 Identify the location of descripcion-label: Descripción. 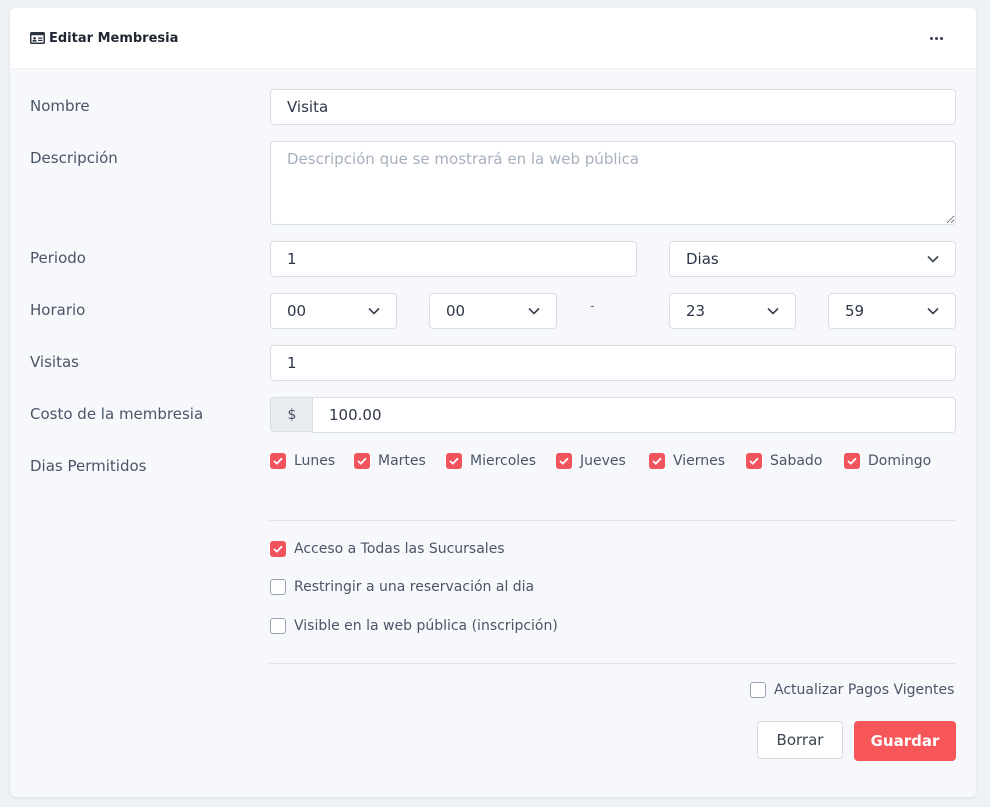
(74, 158).